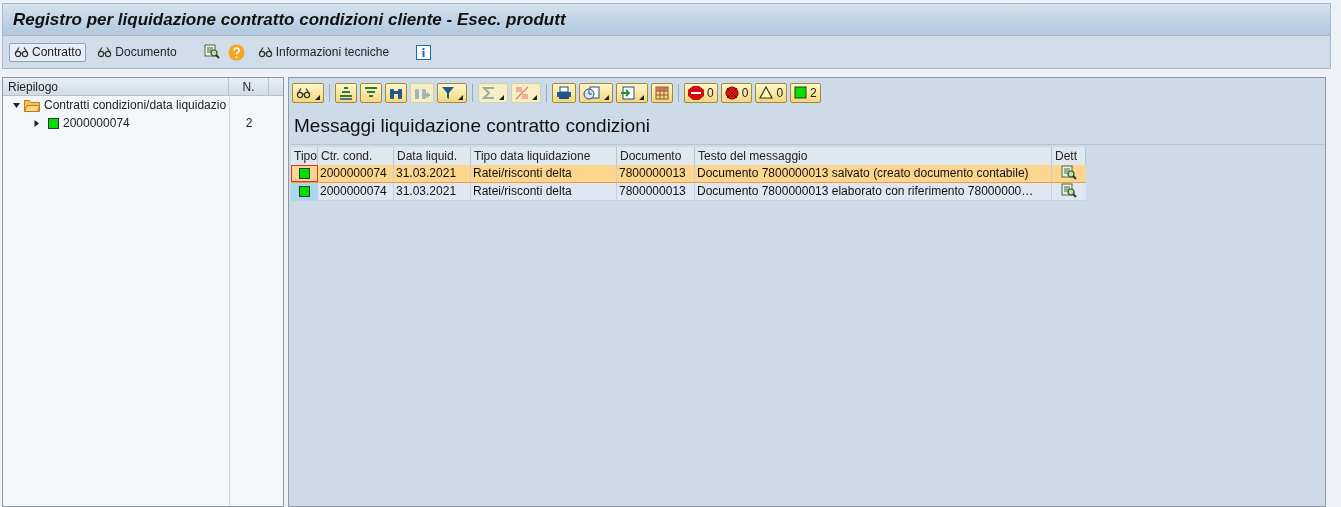  I want to click on table-cell: Documento 7800000013 salvato (creato documento contabile), so click(873, 173).